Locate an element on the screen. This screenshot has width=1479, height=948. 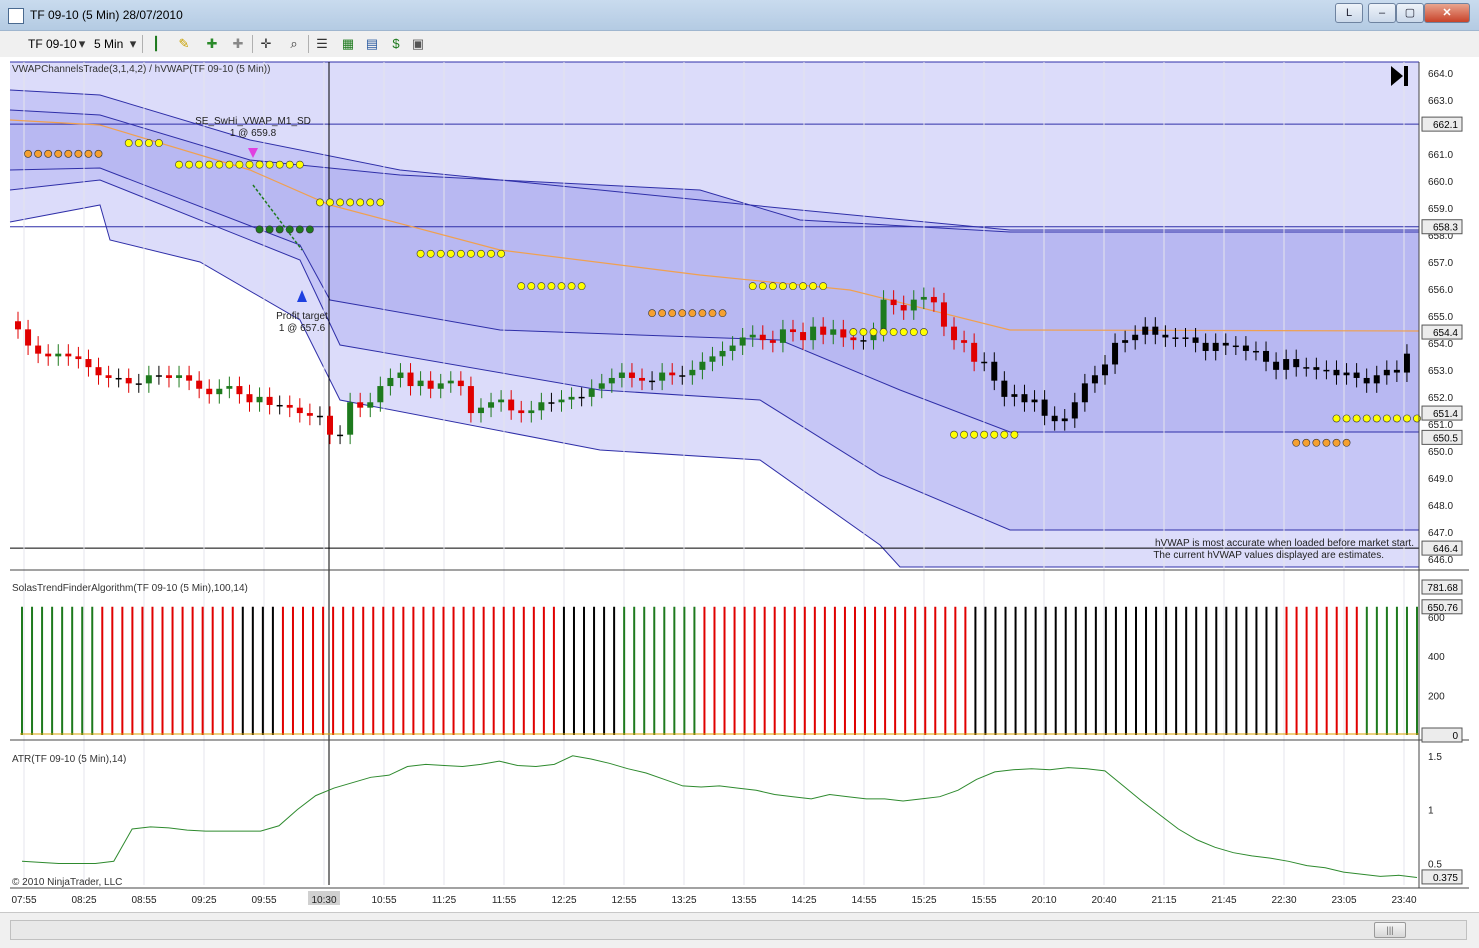
window-titlebar: TF 09-10 (5 Min) 28/07/2010 L – ▢ ✕ is located at coordinates (739, 15).